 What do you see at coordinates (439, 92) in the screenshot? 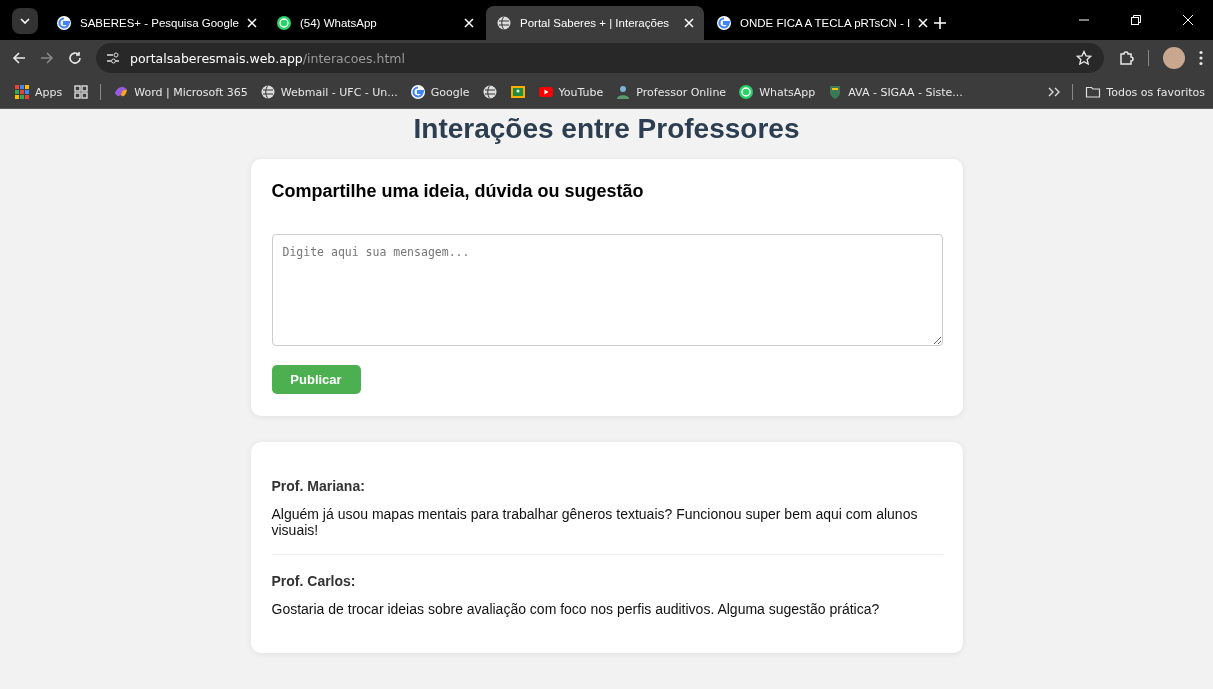
I see `bookmark: Google` at bounding box center [439, 92].